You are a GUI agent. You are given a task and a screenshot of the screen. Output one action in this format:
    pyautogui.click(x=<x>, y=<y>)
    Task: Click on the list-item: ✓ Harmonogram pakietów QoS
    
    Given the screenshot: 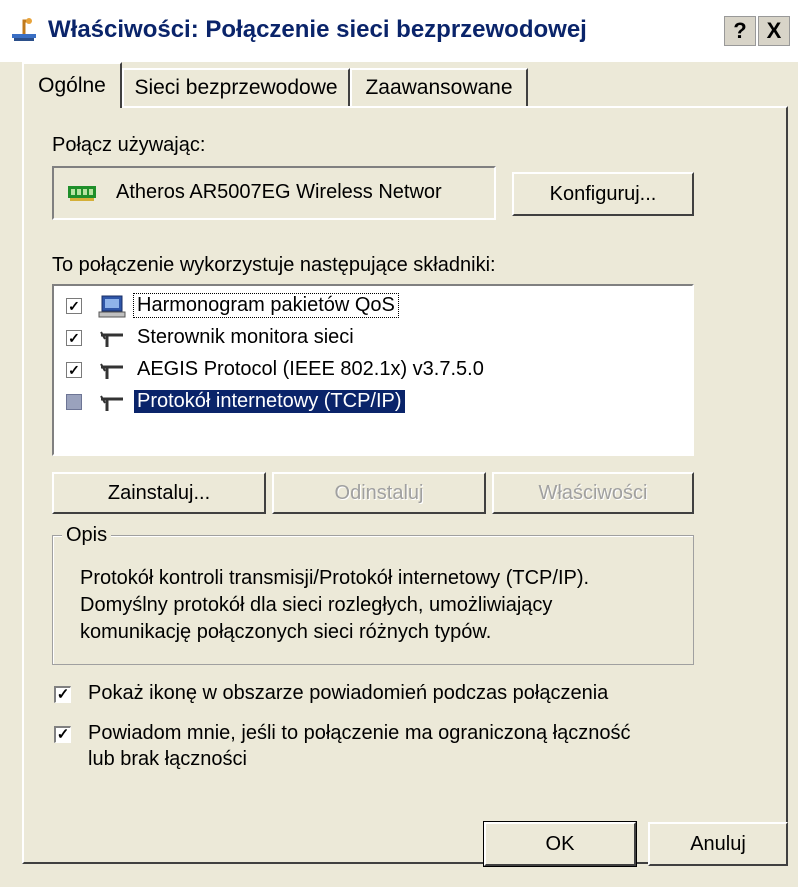 What is the action you would take?
    pyautogui.click(x=362, y=307)
    